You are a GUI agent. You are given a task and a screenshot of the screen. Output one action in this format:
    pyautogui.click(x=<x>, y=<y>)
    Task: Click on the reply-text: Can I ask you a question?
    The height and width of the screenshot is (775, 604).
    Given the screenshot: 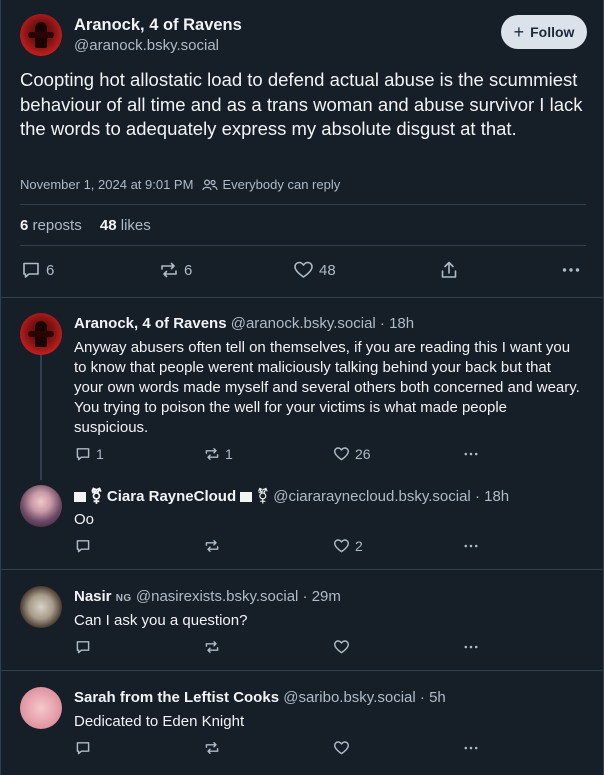 What is the action you would take?
    pyautogui.click(x=161, y=620)
    